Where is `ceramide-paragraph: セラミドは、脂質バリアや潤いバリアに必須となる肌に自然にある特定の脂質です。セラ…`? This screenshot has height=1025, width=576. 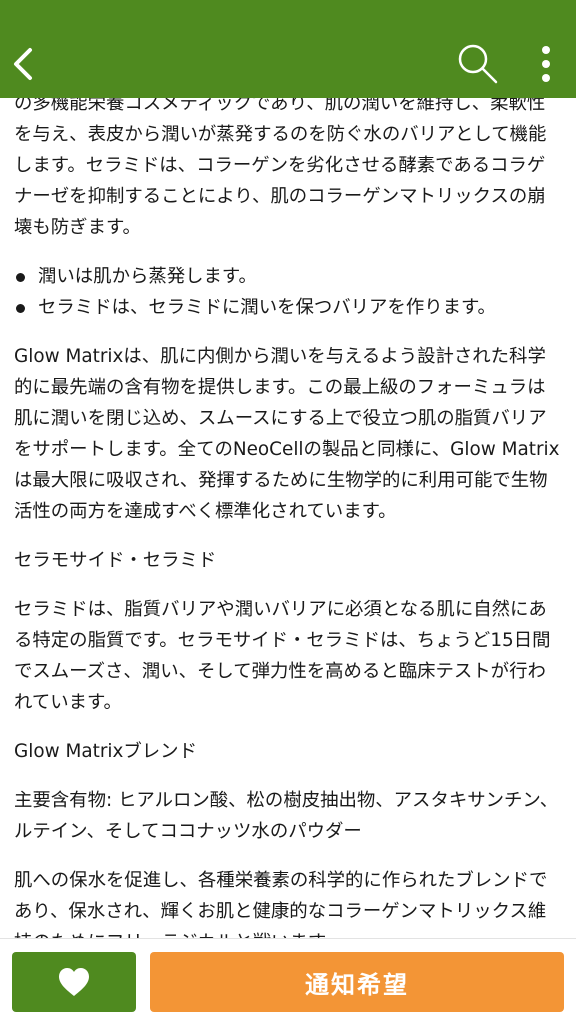
ceramide-paragraph: セラミドは、脂質バリアや潤いバリアに必須となる肌に自然にある特定の脂質です。セラ… is located at coordinates (282, 656).